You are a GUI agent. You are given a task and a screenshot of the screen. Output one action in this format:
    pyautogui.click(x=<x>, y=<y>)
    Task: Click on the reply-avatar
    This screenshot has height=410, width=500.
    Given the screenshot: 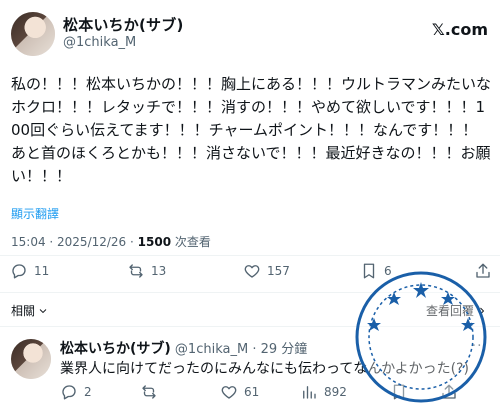 What is the action you would take?
    pyautogui.click(x=31, y=359)
    